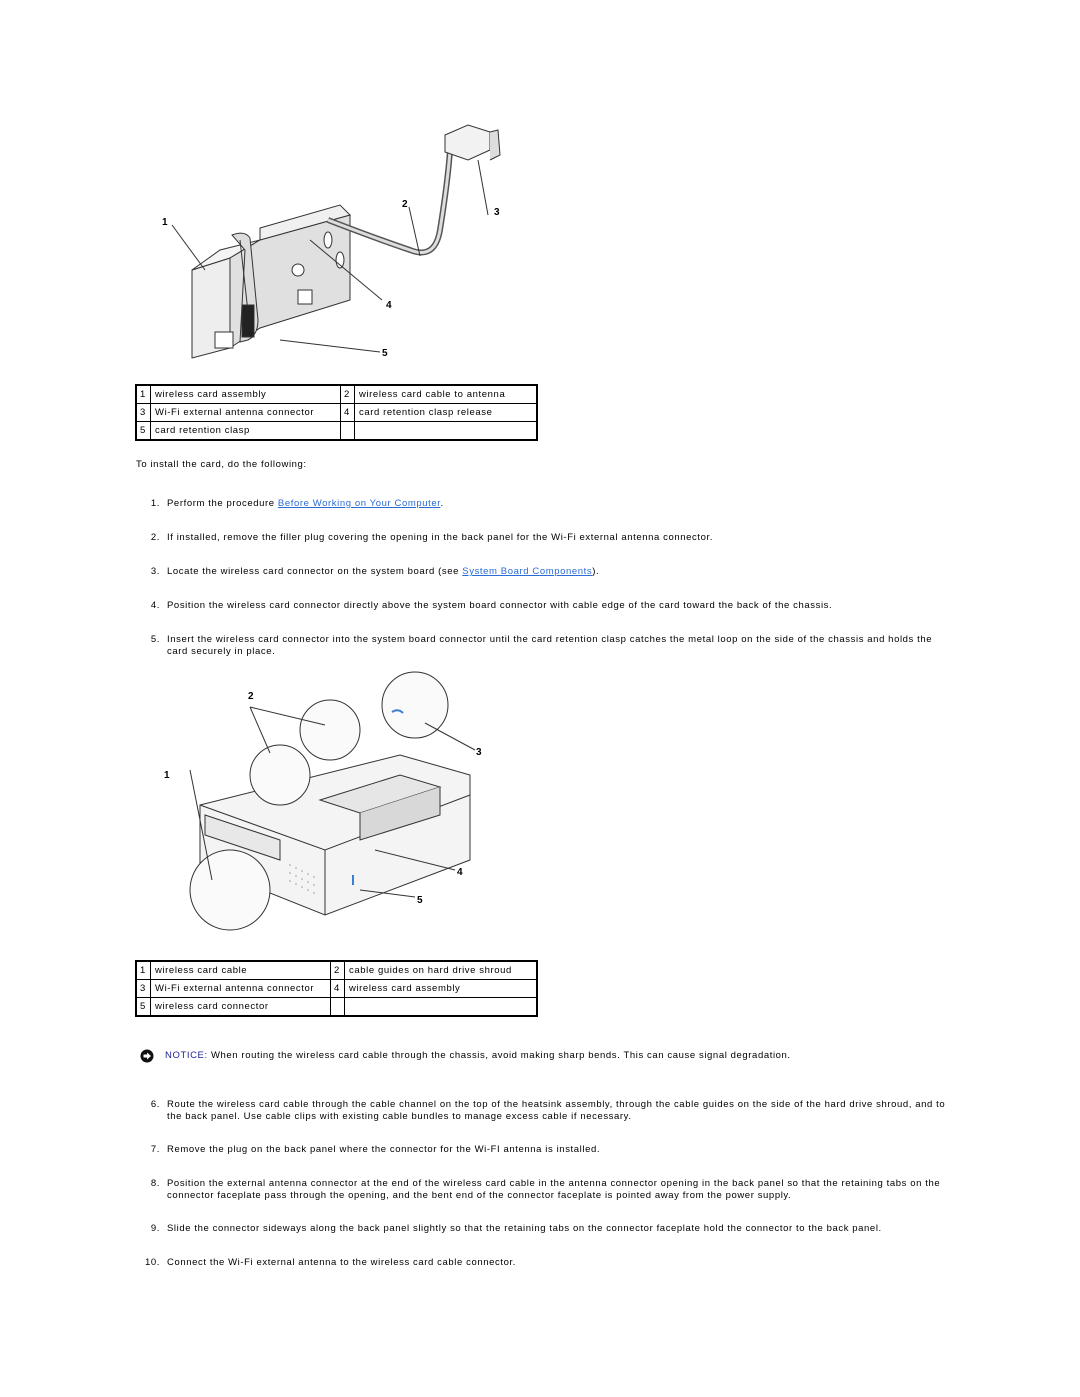 Image resolution: width=1080 pixels, height=1397 pixels. Describe the element at coordinates (245, 431) in the screenshot. I see `item-label: card retention clasp` at that location.